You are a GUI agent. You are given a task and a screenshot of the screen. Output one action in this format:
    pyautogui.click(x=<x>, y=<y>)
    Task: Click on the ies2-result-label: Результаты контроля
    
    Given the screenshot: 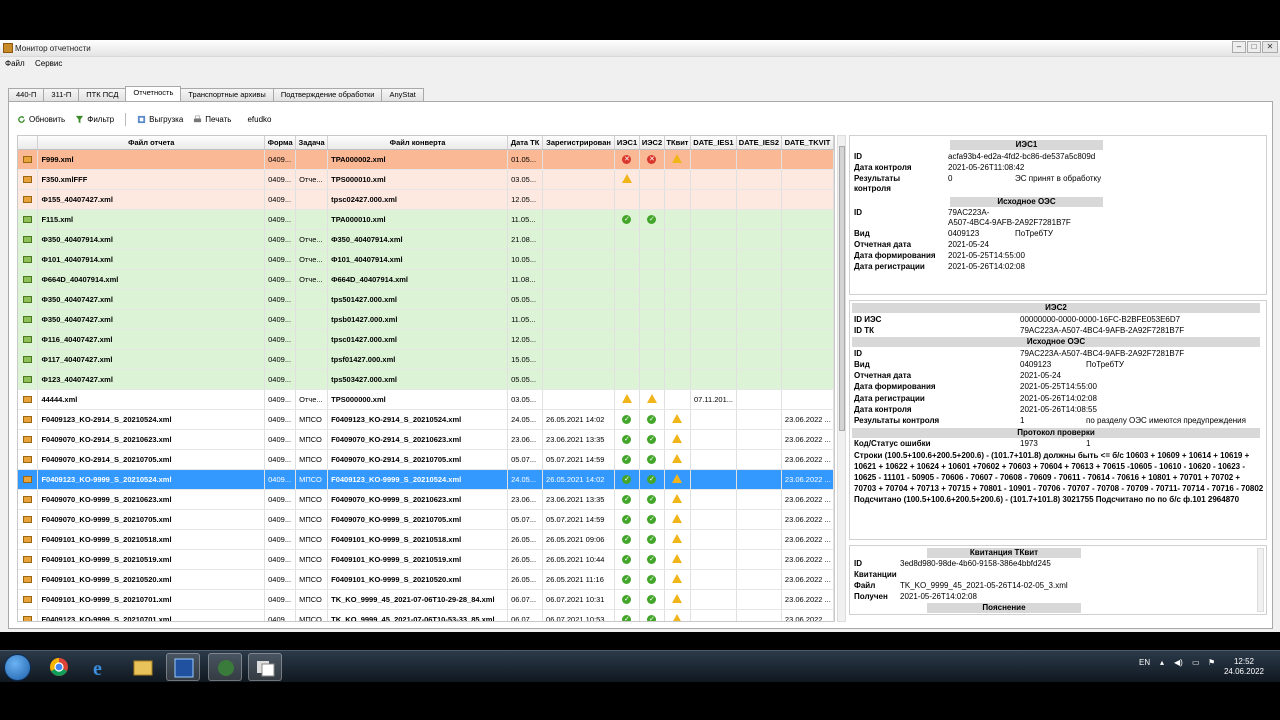 What is the action you would take?
    pyautogui.click(x=897, y=420)
    